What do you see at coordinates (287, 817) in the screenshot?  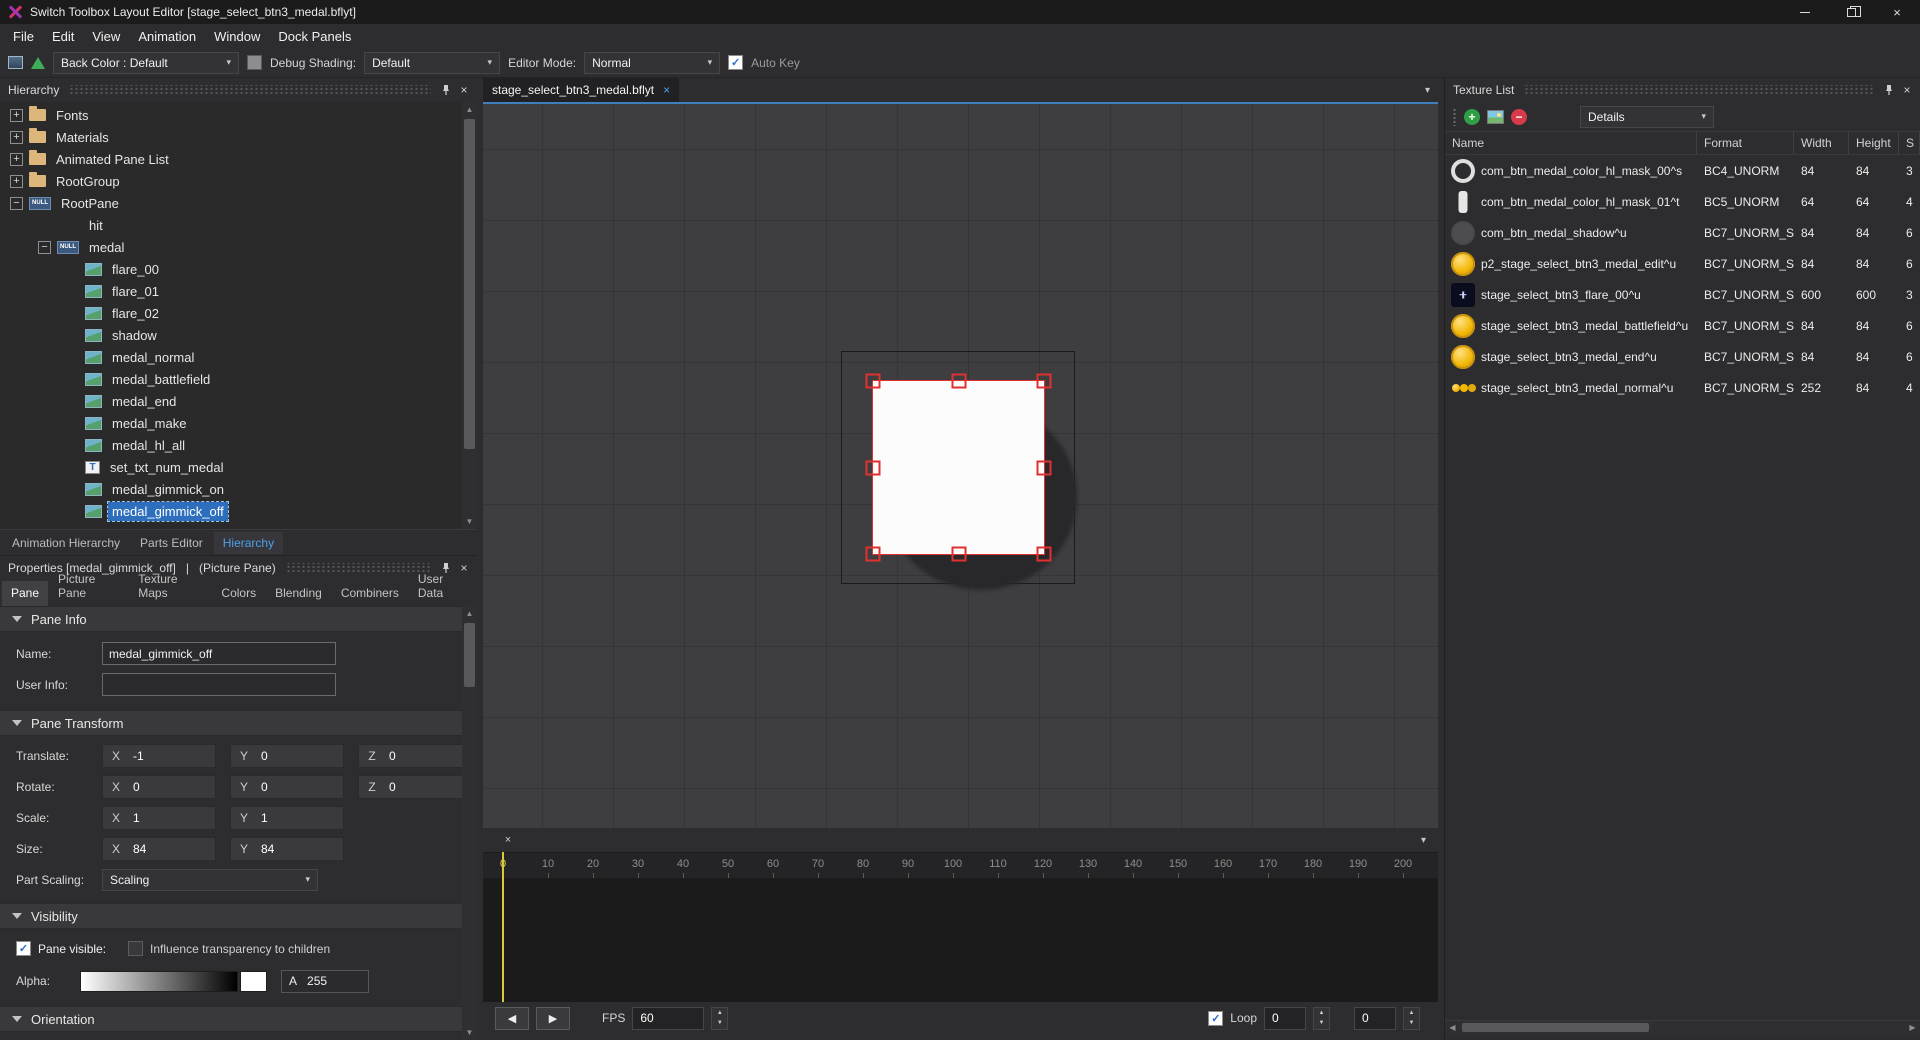 I see `scale-y-field: Y1` at bounding box center [287, 817].